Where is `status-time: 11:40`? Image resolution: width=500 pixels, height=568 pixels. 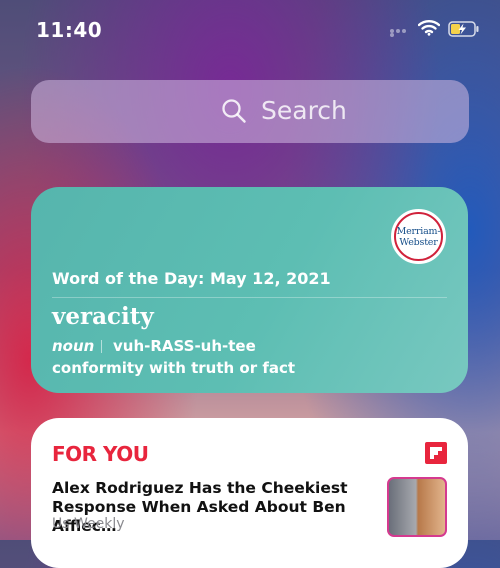
status-time: 11:40 is located at coordinates (69, 30).